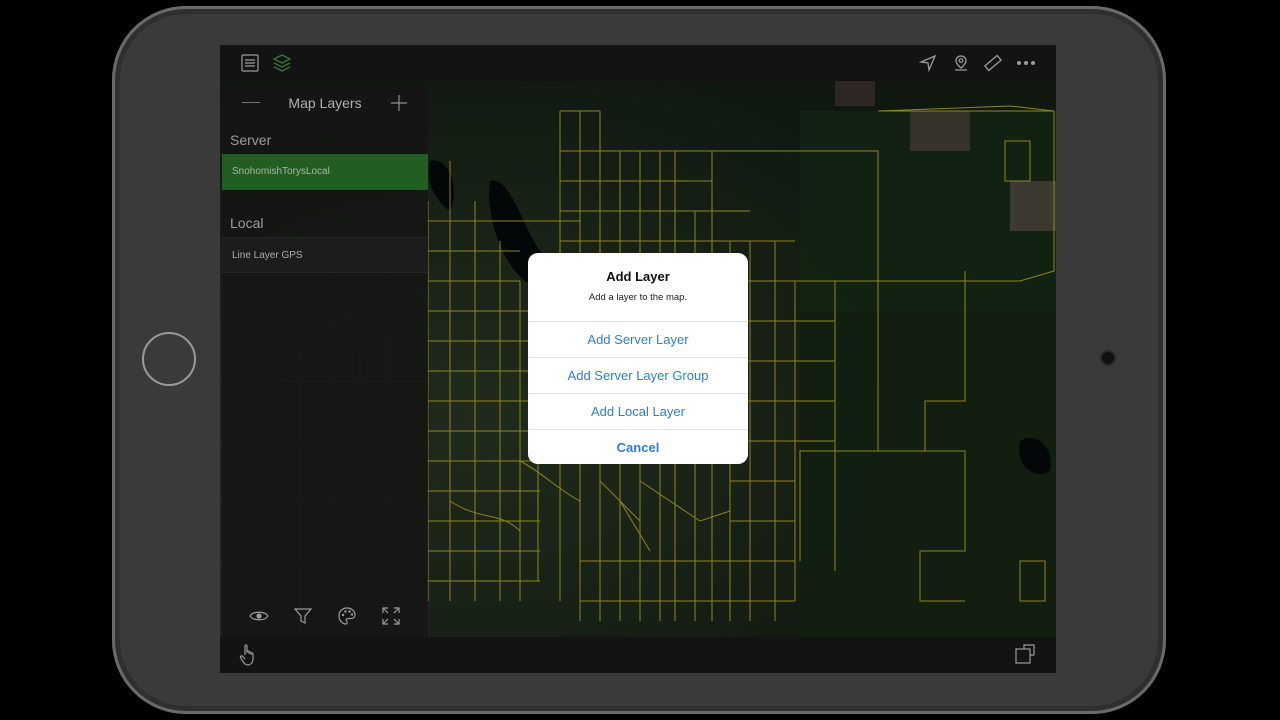  What do you see at coordinates (638, 375) in the screenshot?
I see `add-server-layer-group-button: Add Server Layer Group` at bounding box center [638, 375].